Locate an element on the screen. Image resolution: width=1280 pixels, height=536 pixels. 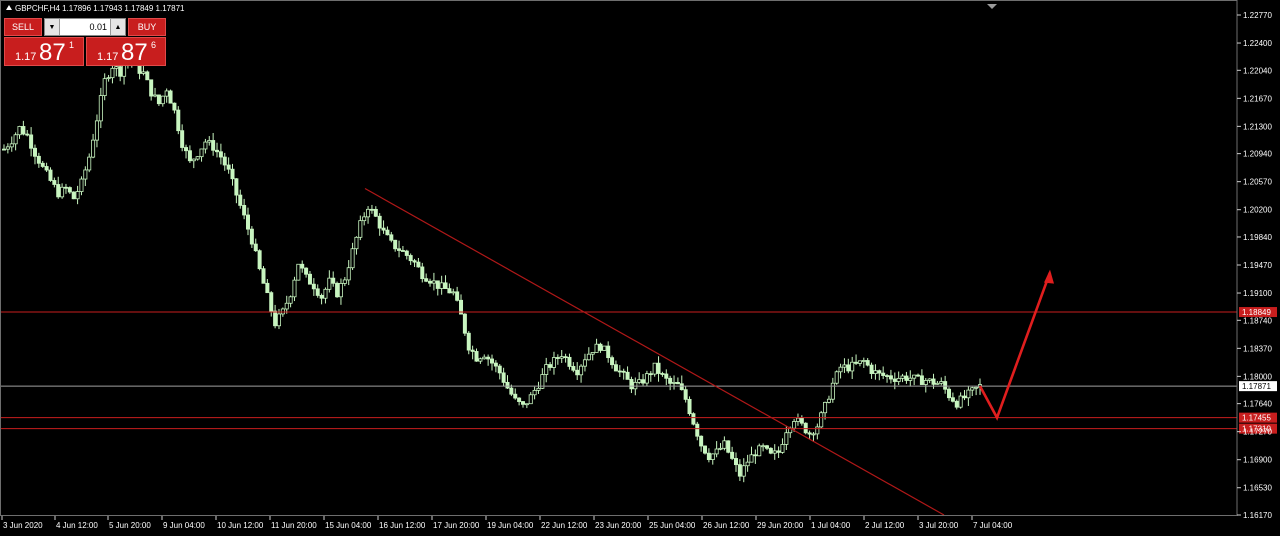
y-tick-label: 1.19470 is located at coordinates (1257, 265).